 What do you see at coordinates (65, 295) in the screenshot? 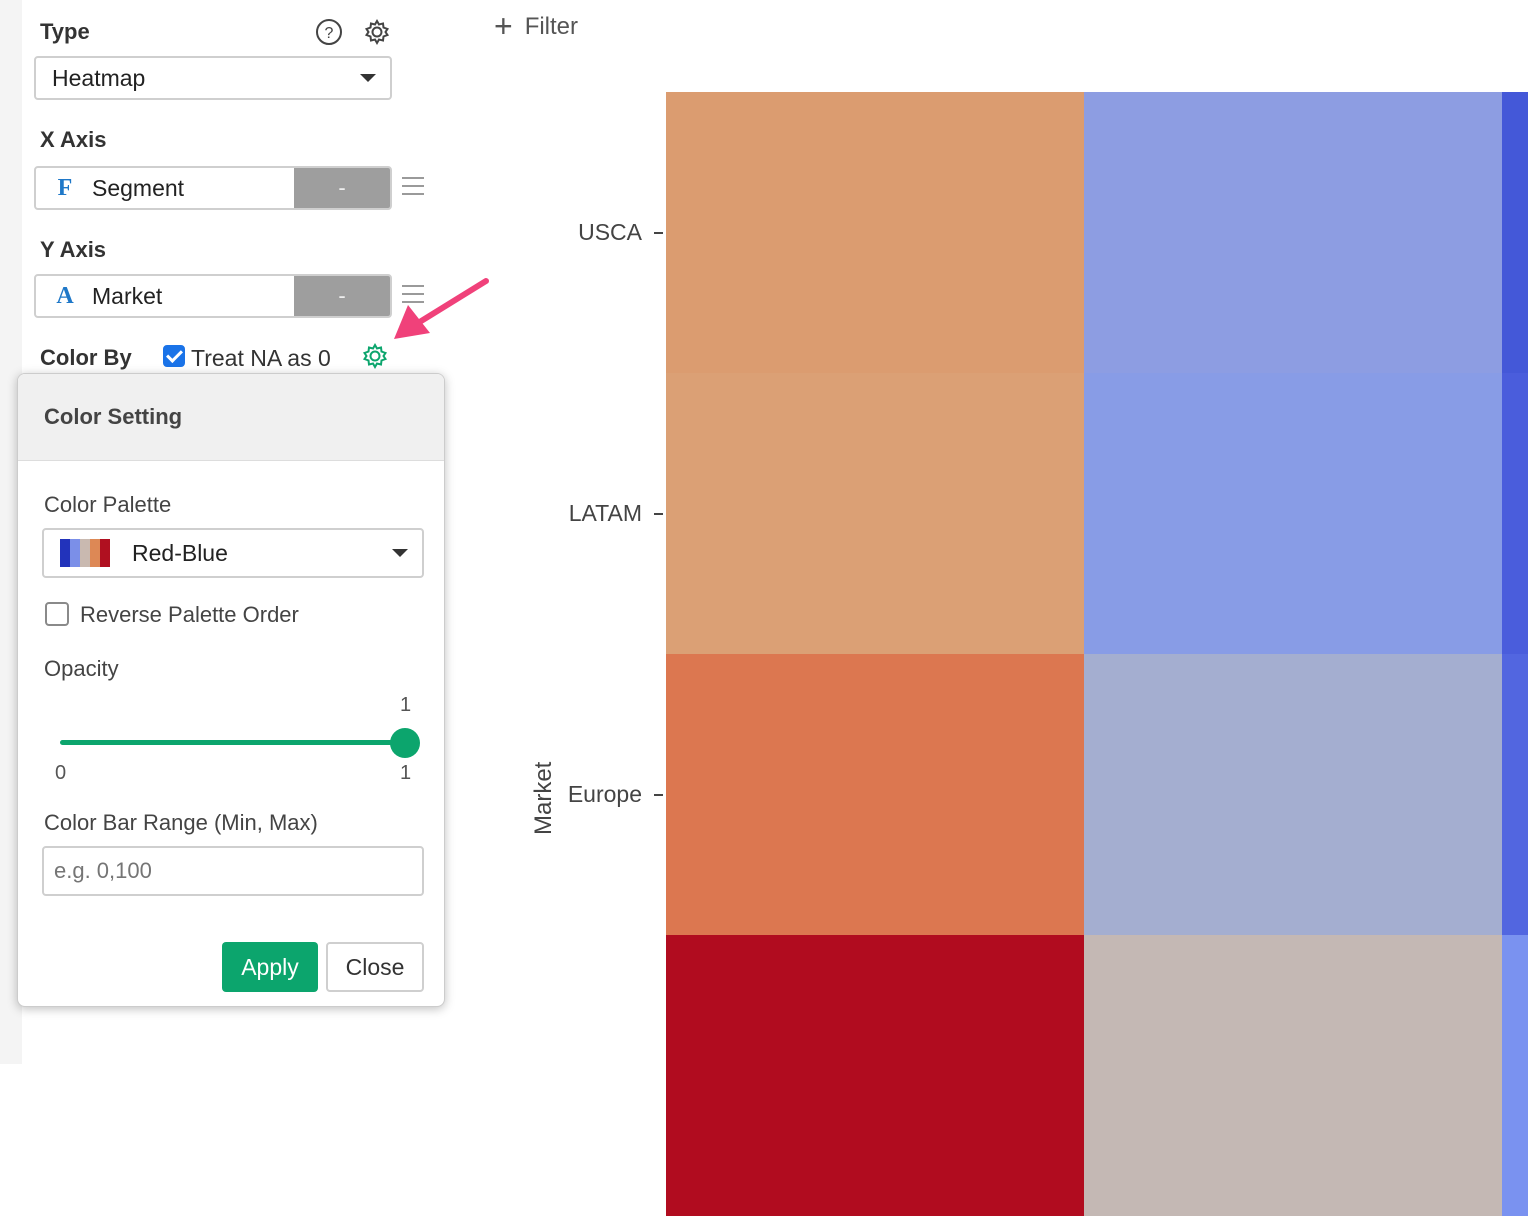
I see `text-type-icon: A` at bounding box center [65, 295].